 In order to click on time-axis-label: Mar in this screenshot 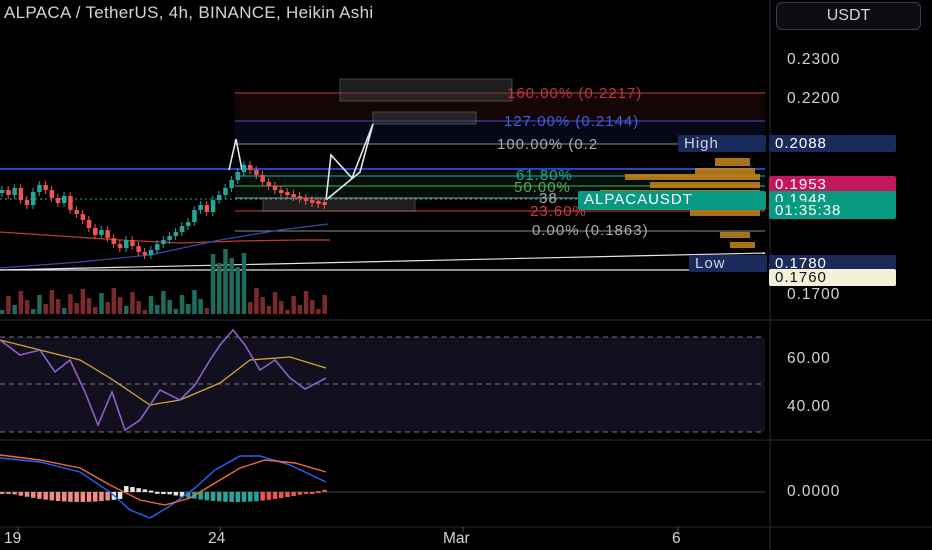, I will do `click(456, 538)`.